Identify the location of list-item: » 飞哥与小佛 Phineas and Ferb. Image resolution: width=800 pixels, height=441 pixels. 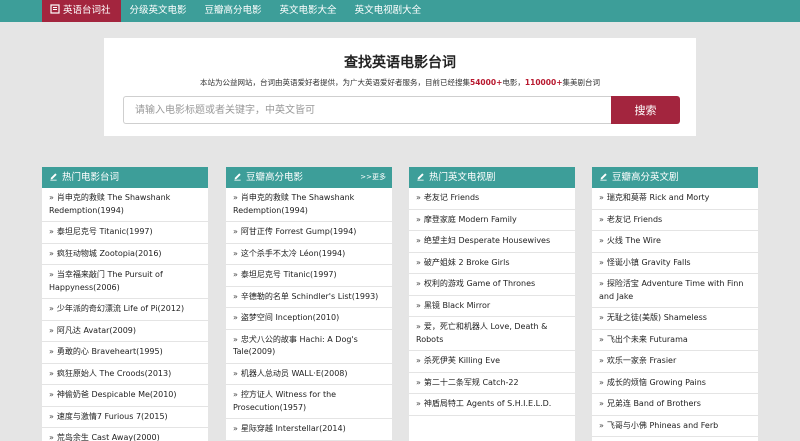
(675, 426).